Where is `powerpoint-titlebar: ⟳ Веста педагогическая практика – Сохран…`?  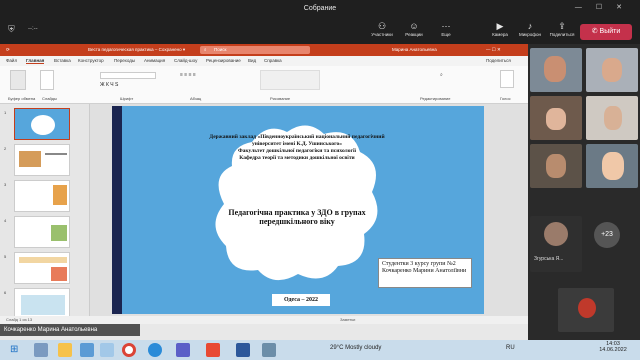 powerpoint-titlebar: ⟳ Веста педагогическая практика – Сохран… is located at coordinates (264, 50).